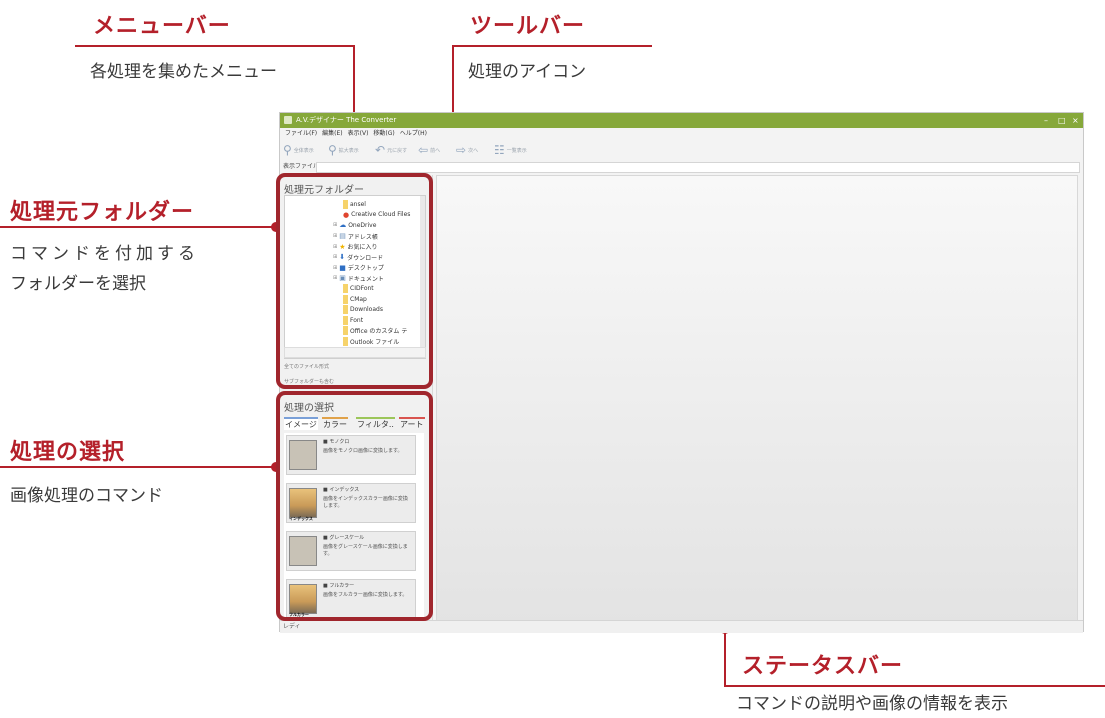 The width and height of the screenshot is (1105, 718). What do you see at coordinates (681, 120) in the screenshot?
I see `title-bar: A.V.デザイナー The Converter – □ ×` at bounding box center [681, 120].